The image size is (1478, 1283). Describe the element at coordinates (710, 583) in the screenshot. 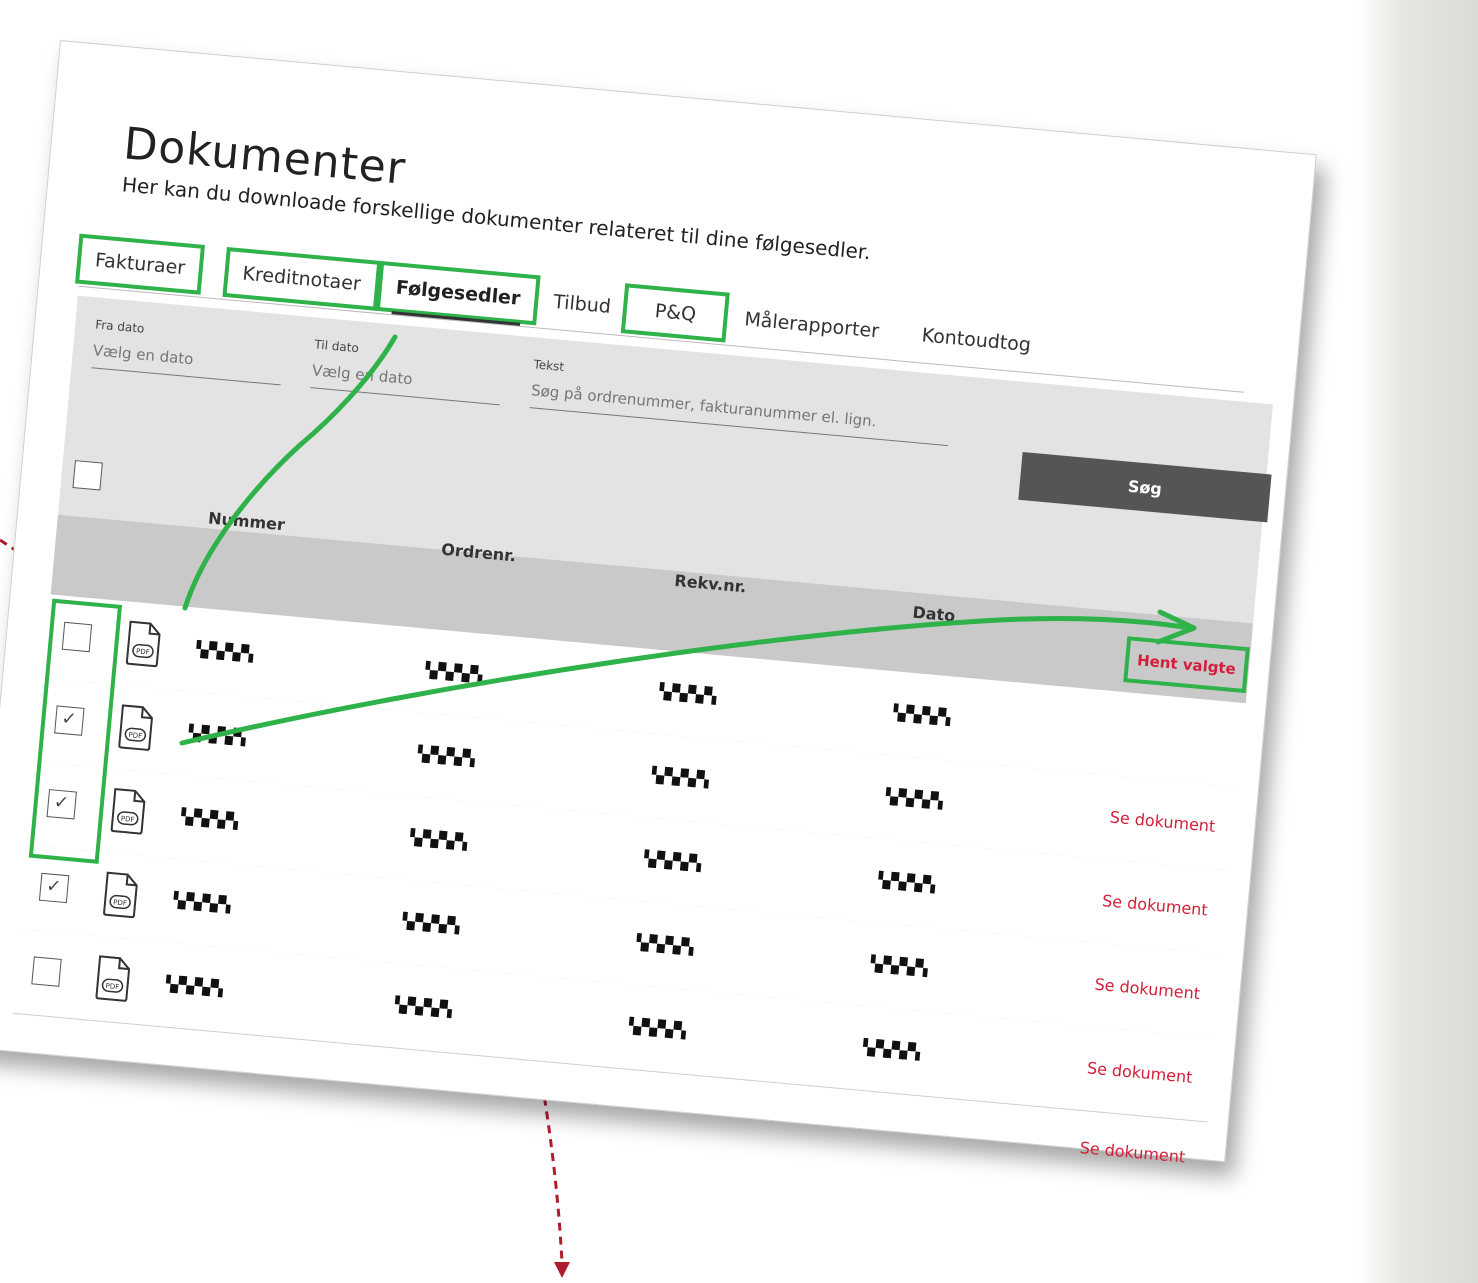

I see `header-rekvnr: Rekv.nr.` at that location.